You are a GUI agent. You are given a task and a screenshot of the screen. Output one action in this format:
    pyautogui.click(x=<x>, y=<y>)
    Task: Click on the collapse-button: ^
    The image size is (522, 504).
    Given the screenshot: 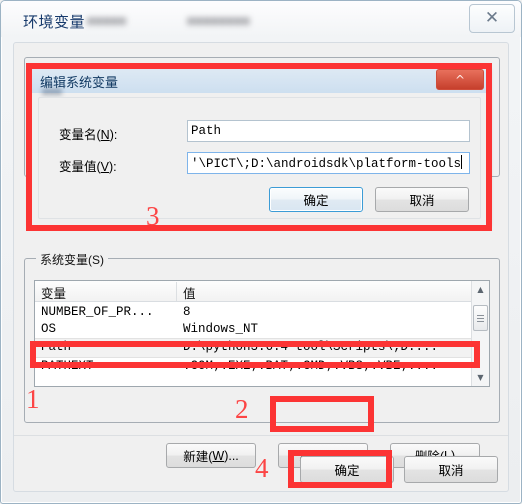 What is the action you would take?
    pyautogui.click(x=460, y=79)
    